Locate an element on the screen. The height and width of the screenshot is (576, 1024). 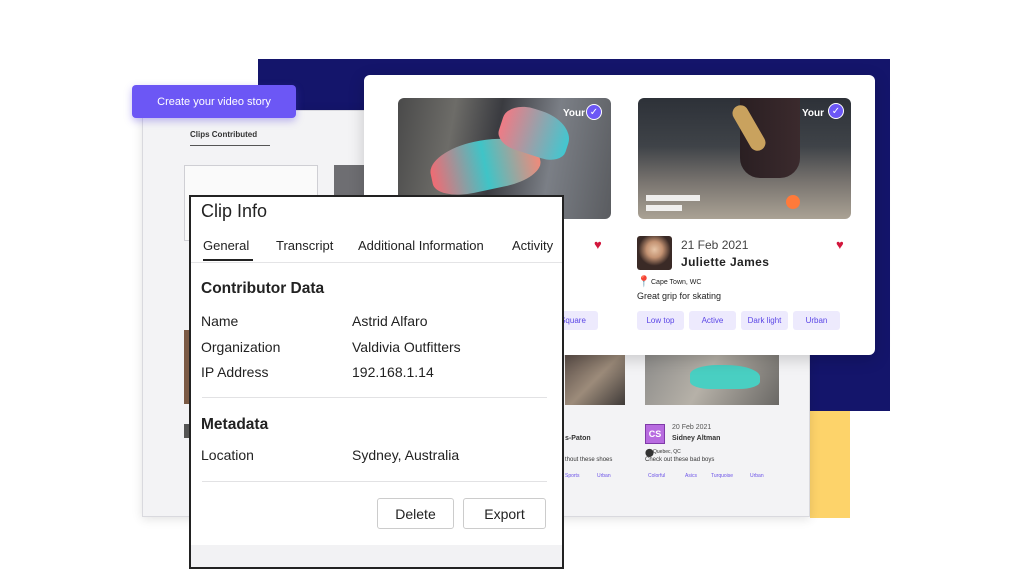
field-label: Location is located at coordinates (227, 455).